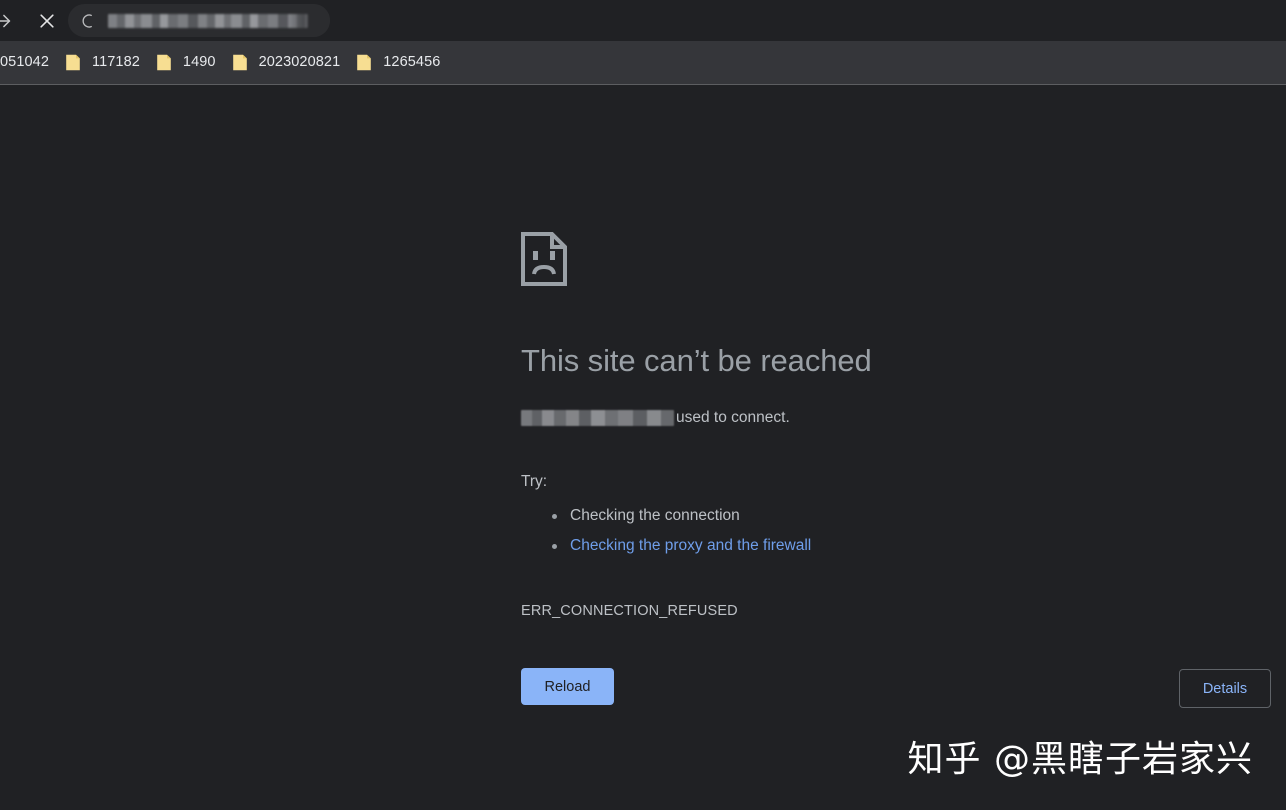 This screenshot has width=1286, height=810. Describe the element at coordinates (1080, 759) in the screenshot. I see `zhihu-watermark: 知乎 @黑瞎子岩家兴` at that location.